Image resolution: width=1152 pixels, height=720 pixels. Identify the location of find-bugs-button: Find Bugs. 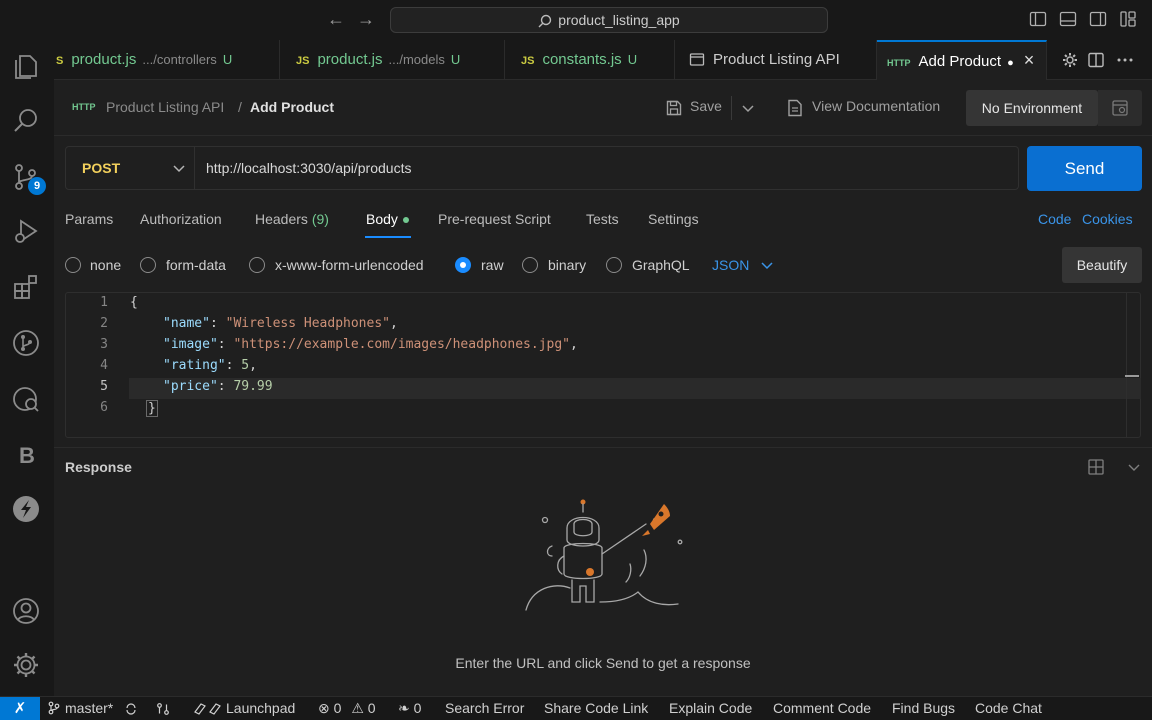
(923, 708).